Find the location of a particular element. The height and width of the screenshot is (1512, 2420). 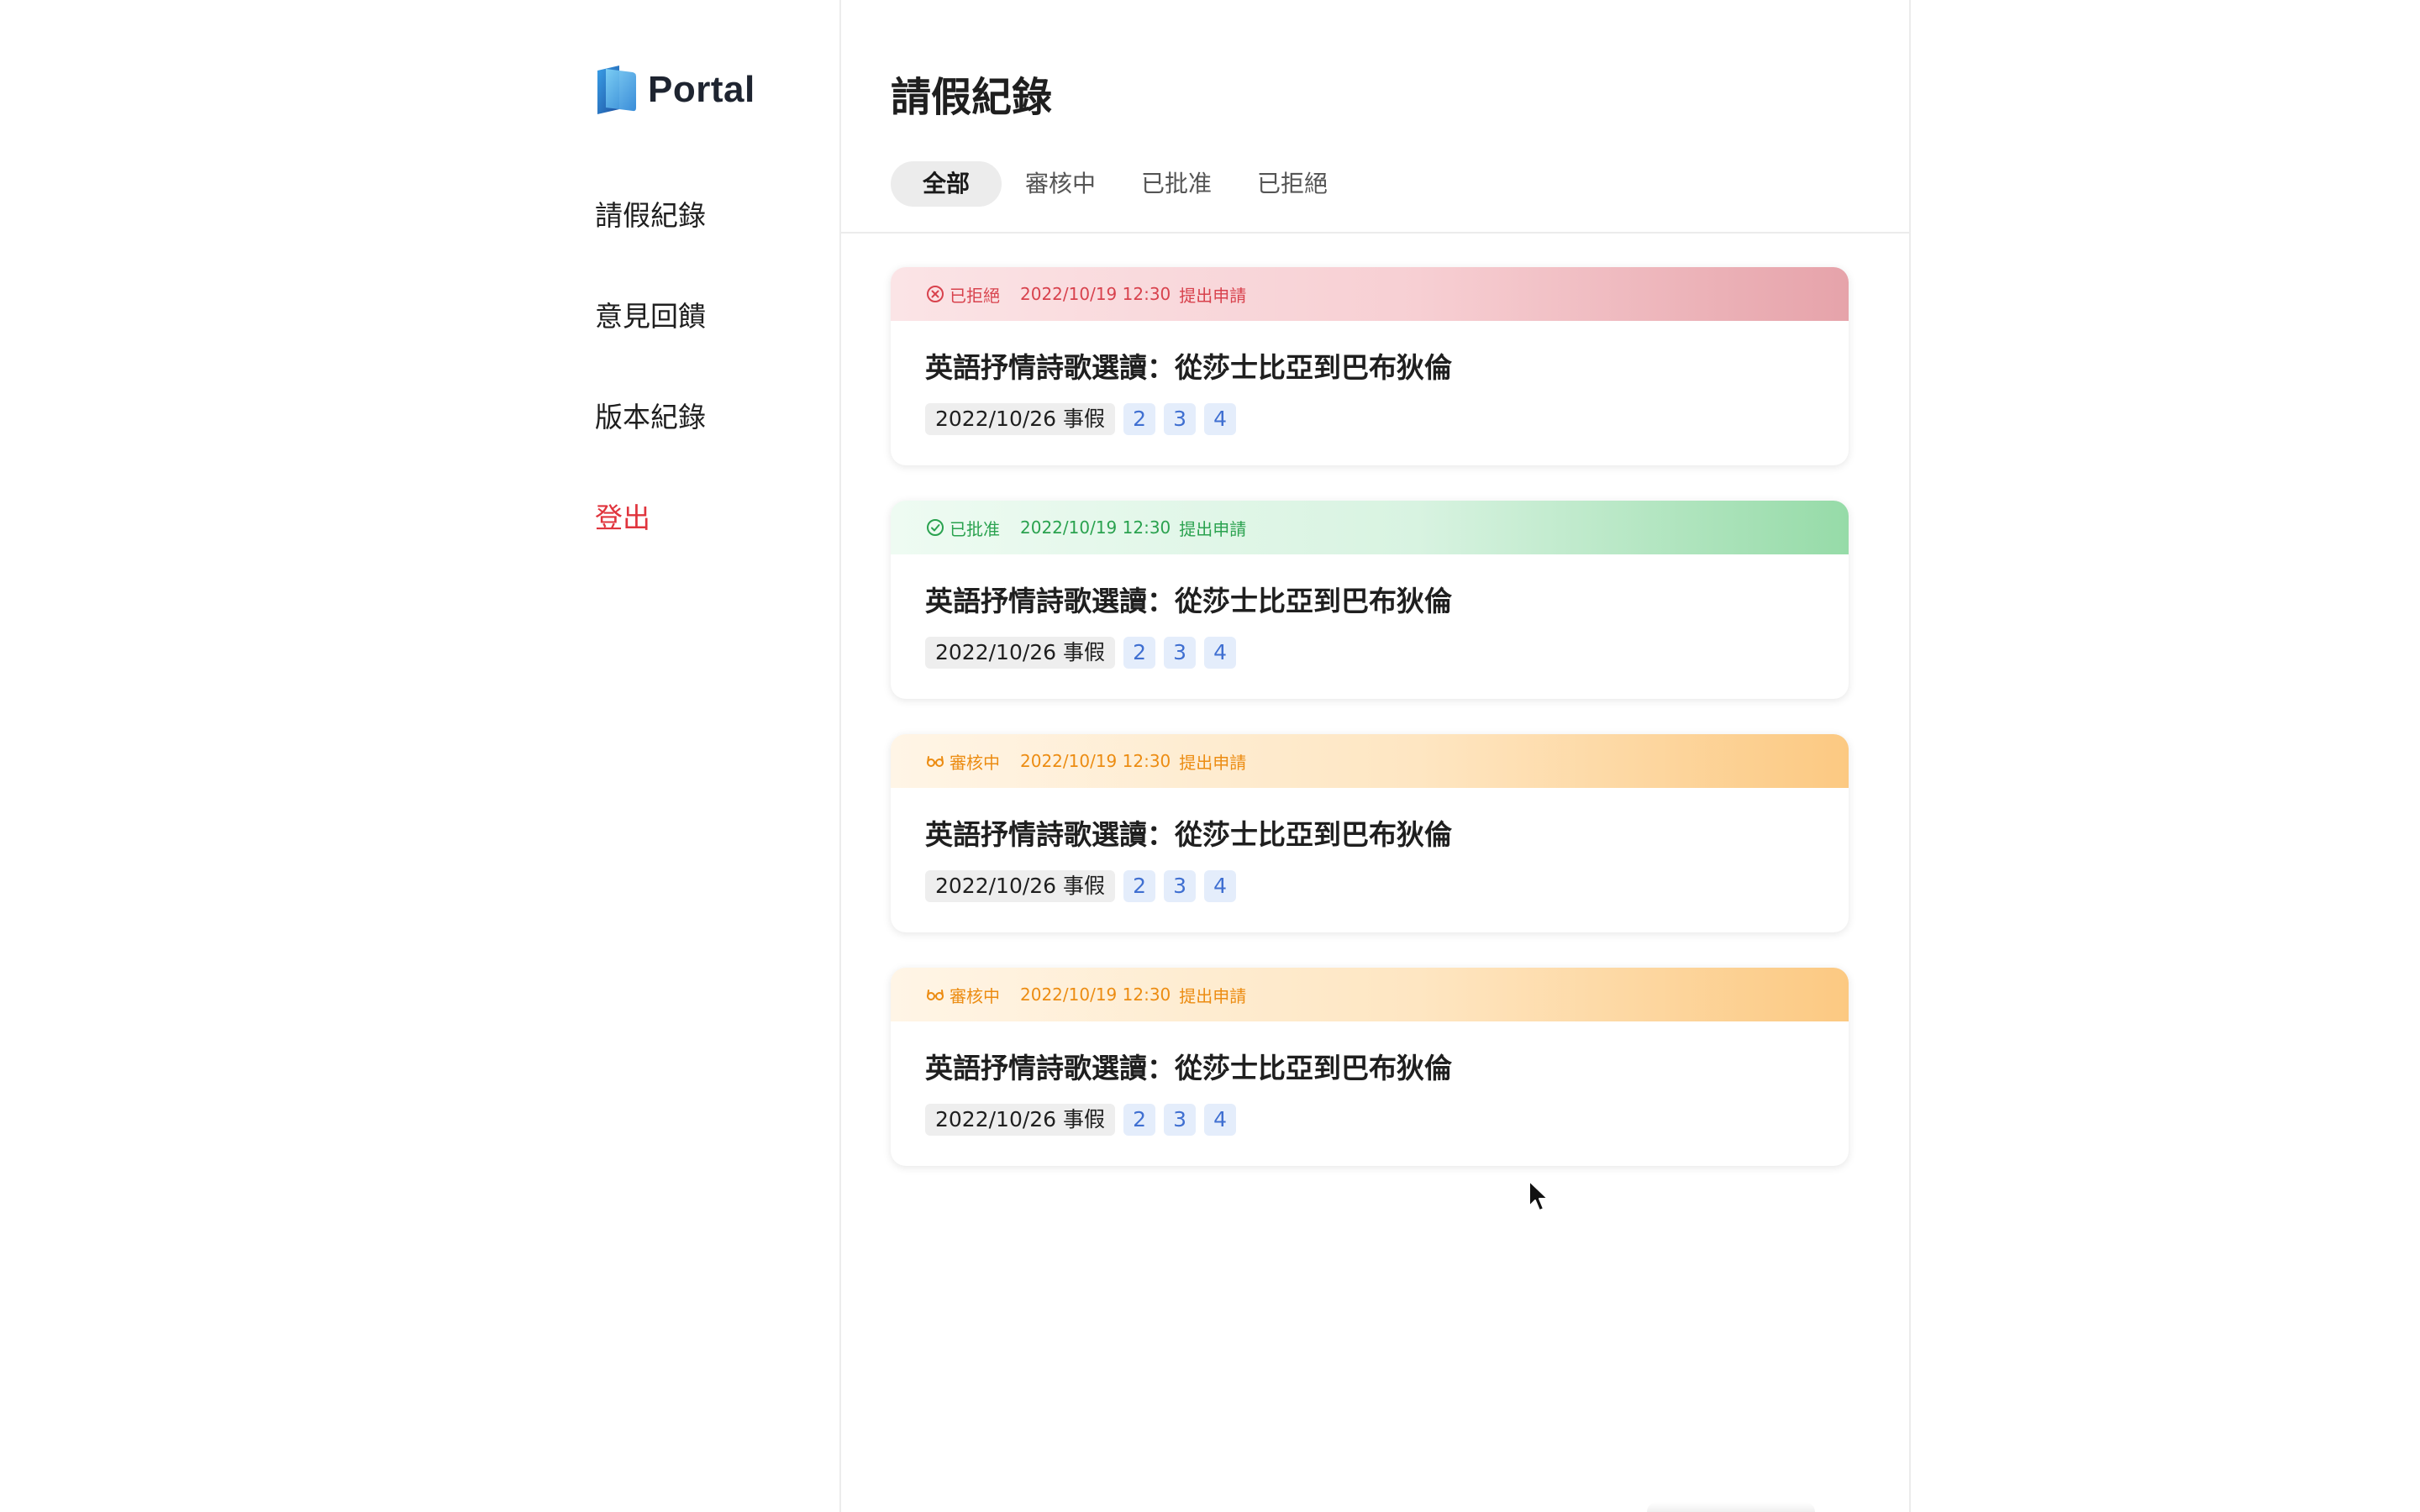

status-label: 已批准 is located at coordinates (975, 528).